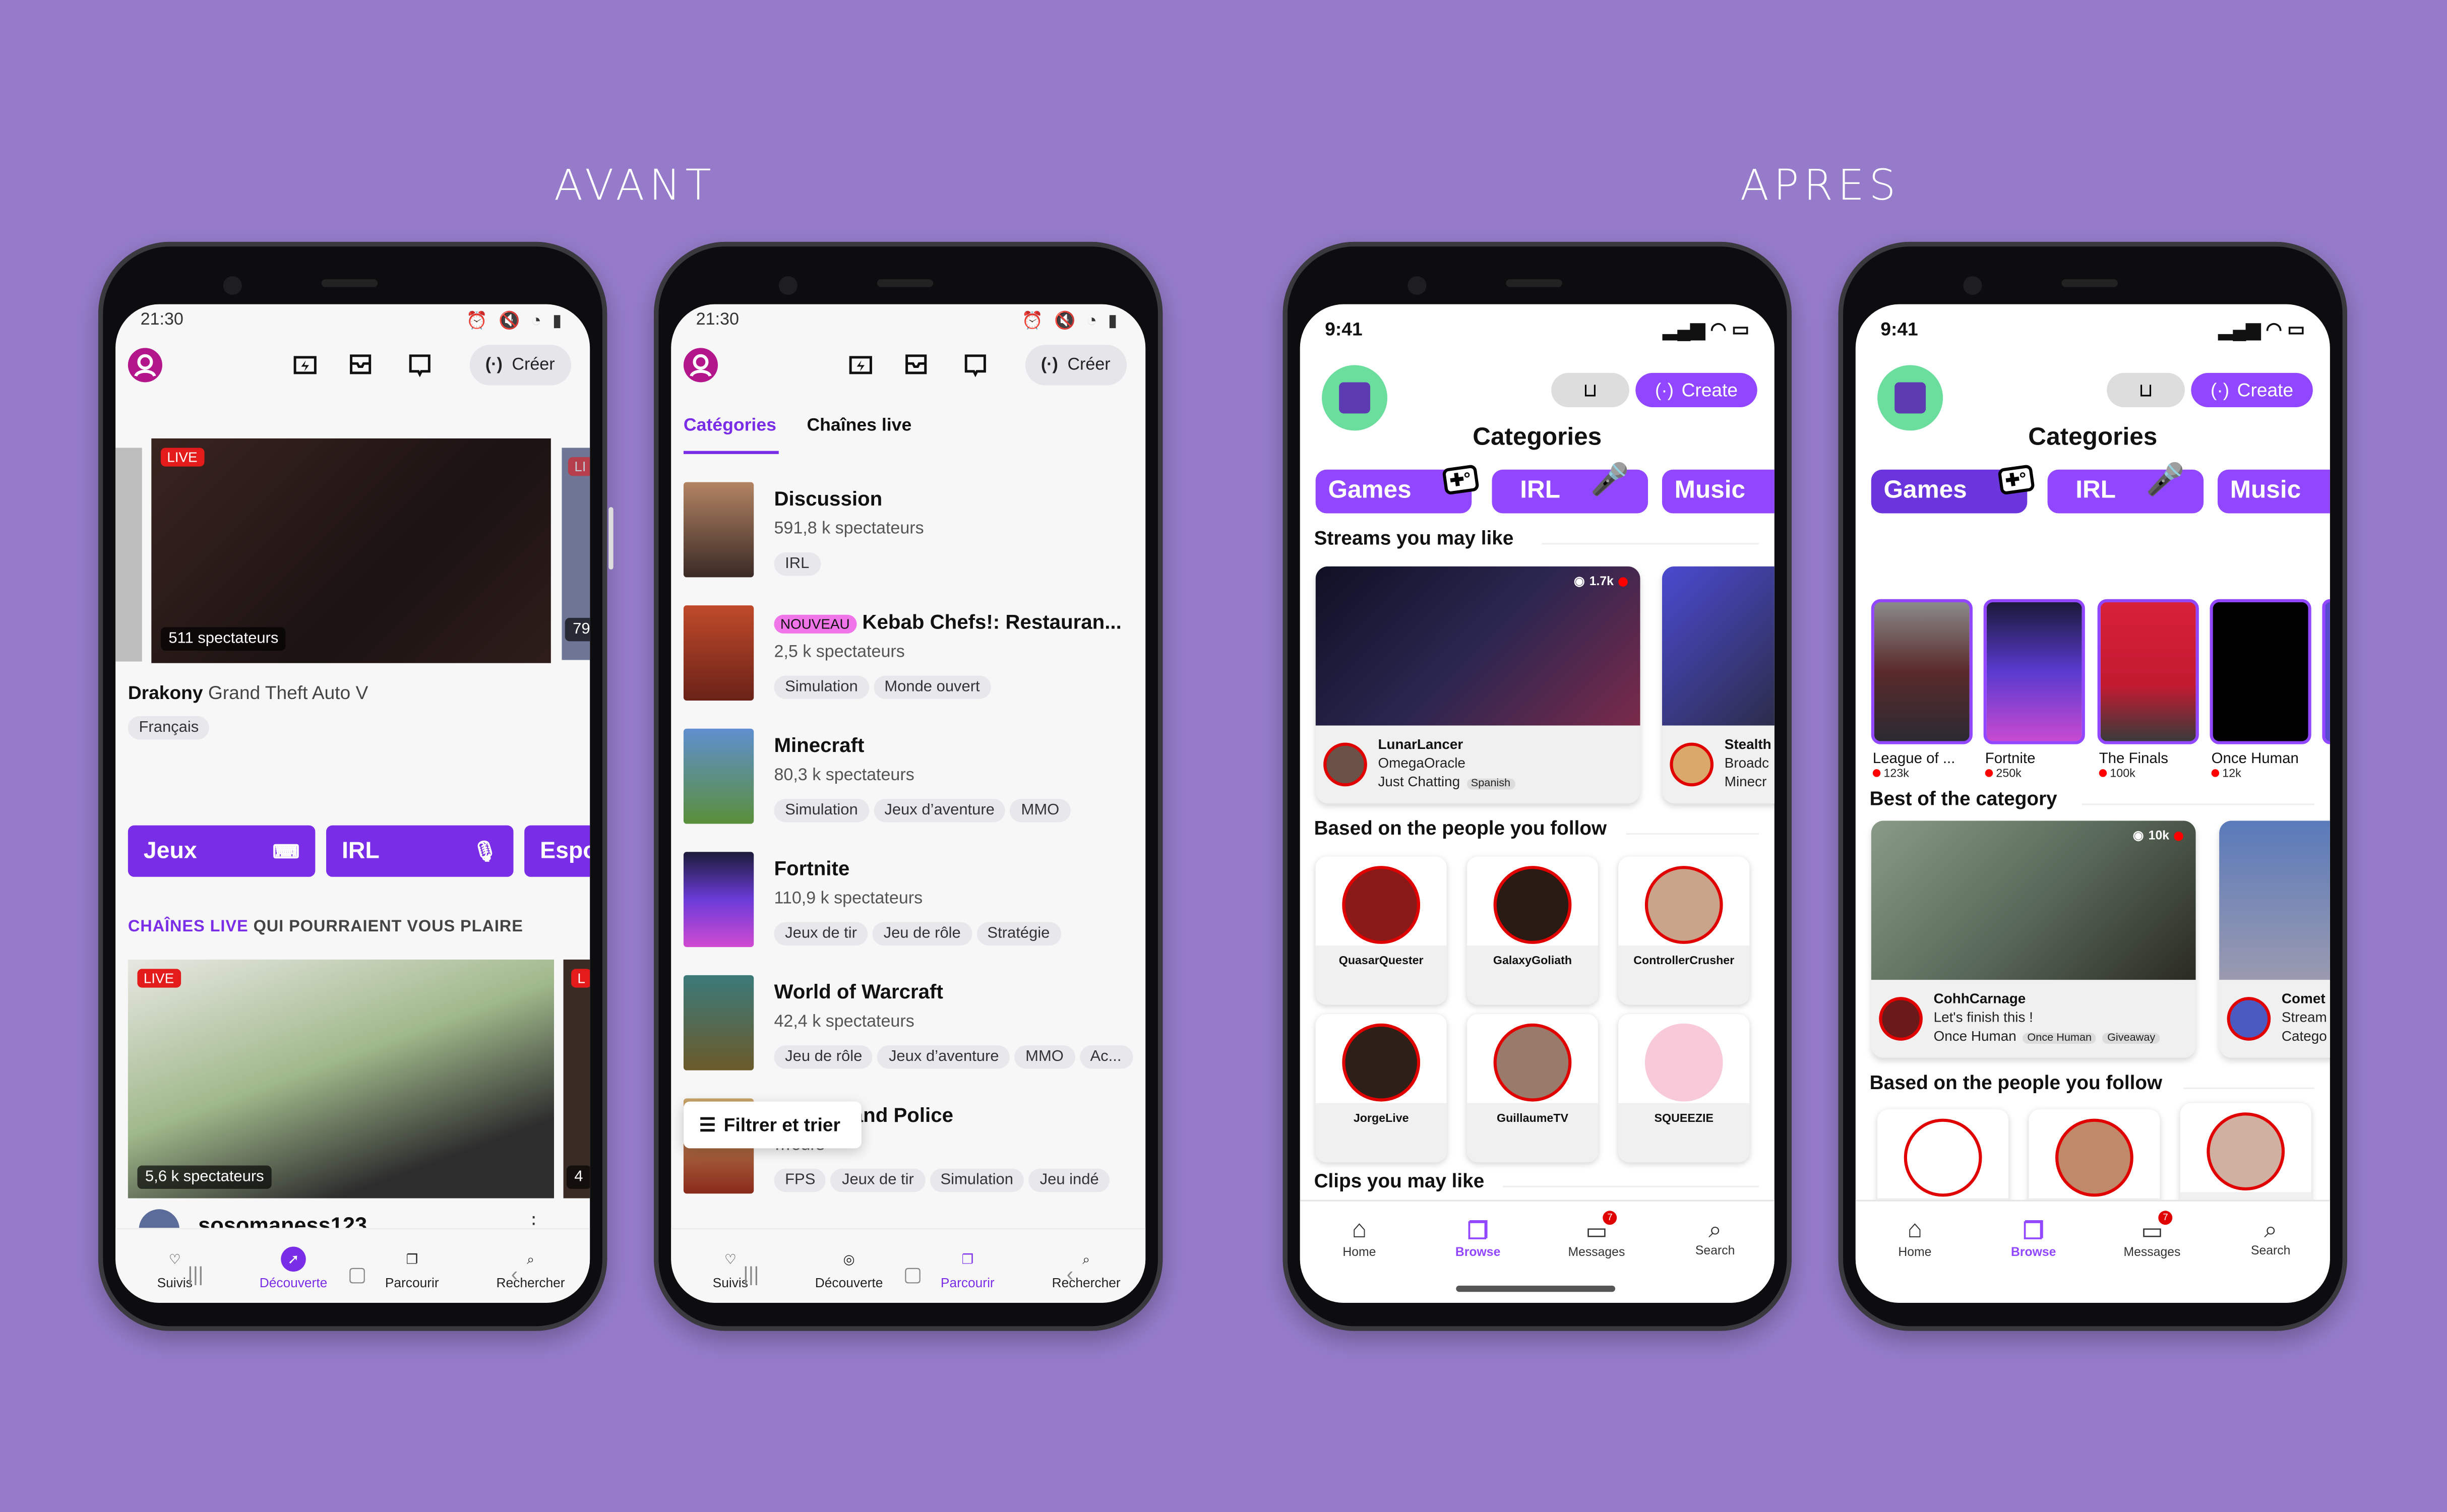 Image resolution: width=2447 pixels, height=1512 pixels. What do you see at coordinates (128, 555) in the screenshot?
I see `prev-card-partial` at bounding box center [128, 555].